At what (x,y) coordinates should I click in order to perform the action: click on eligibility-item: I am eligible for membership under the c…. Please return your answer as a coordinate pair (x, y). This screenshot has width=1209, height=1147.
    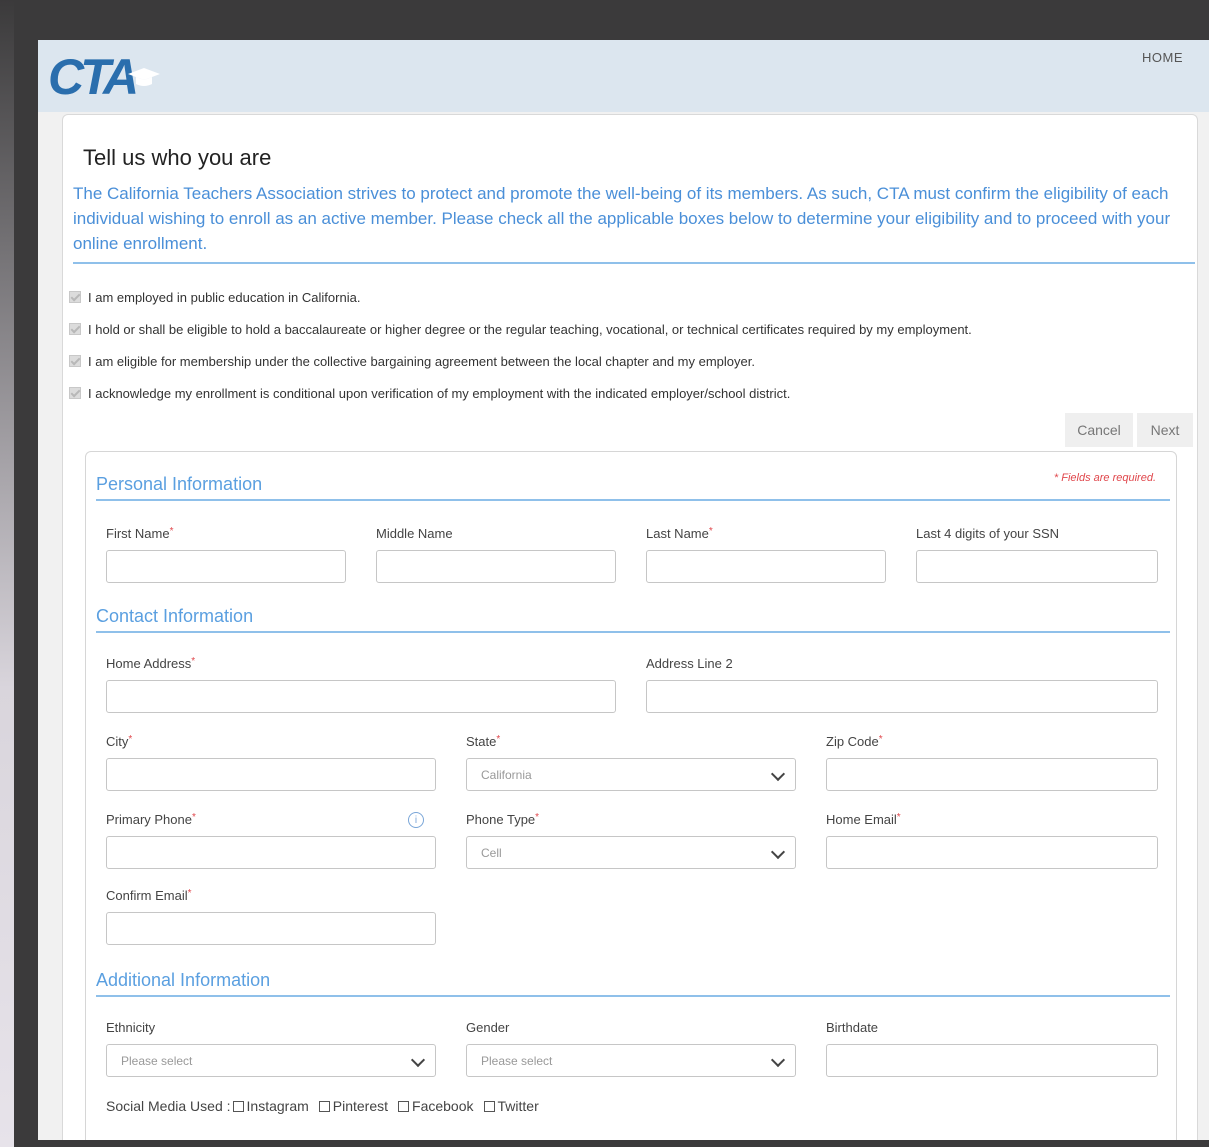
    Looking at the image, I should click on (520, 361).